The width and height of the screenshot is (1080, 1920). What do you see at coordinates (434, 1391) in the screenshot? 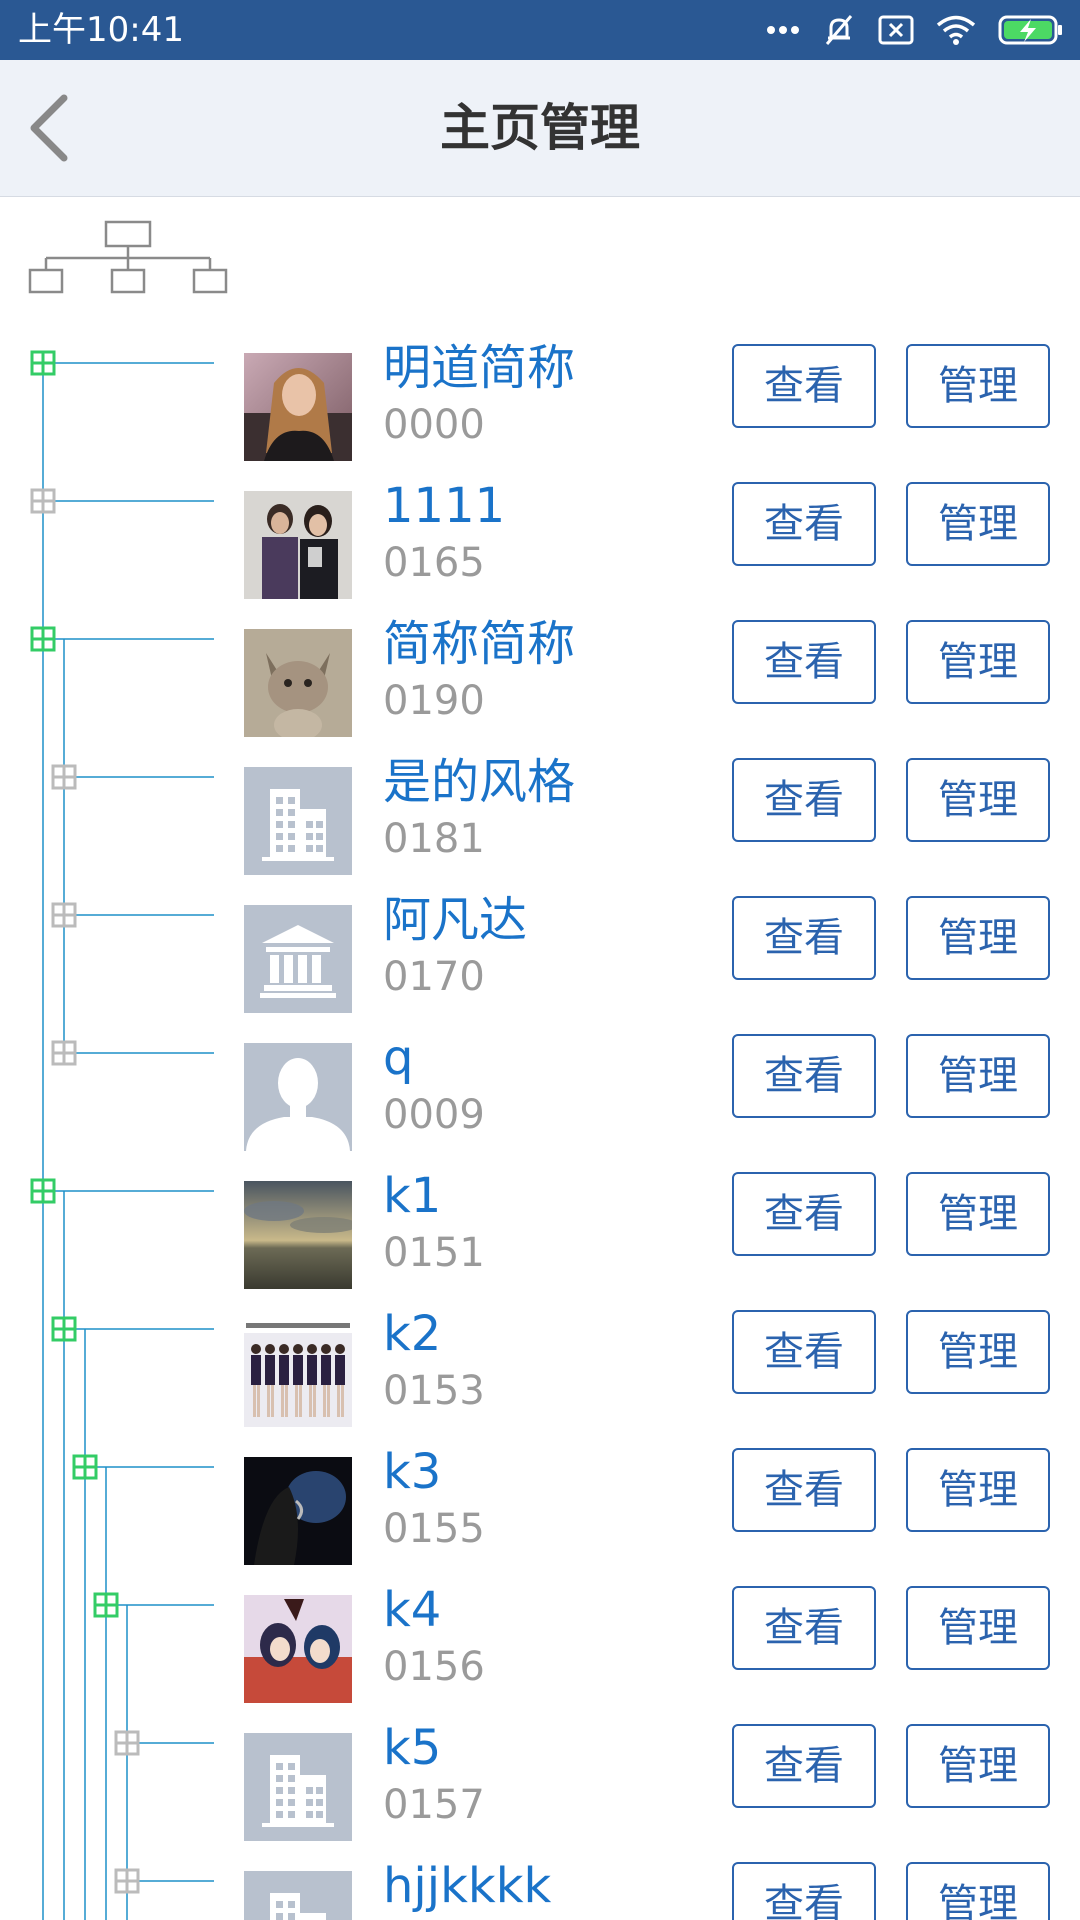
I see `item-code: 0153` at bounding box center [434, 1391].